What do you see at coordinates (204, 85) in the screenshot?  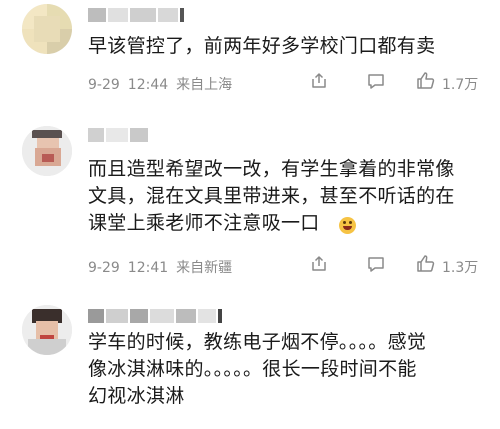 I see `comment-location: 来自上海` at bounding box center [204, 85].